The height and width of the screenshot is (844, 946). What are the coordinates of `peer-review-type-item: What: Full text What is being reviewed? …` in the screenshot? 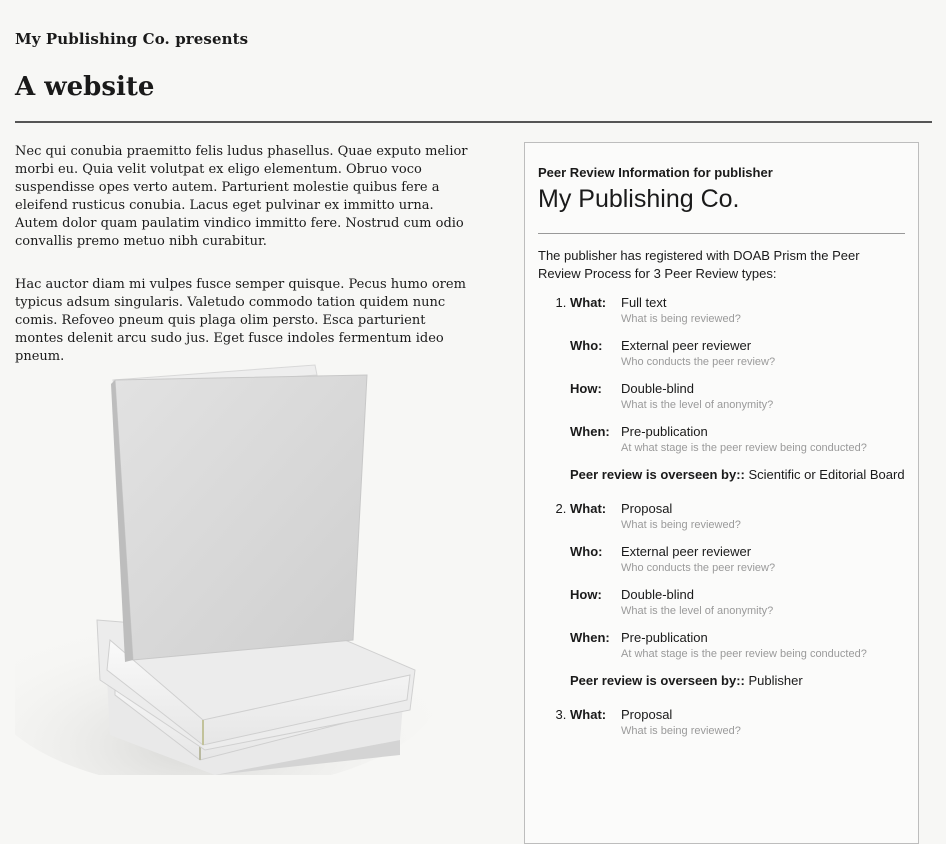 It's located at (737, 389).